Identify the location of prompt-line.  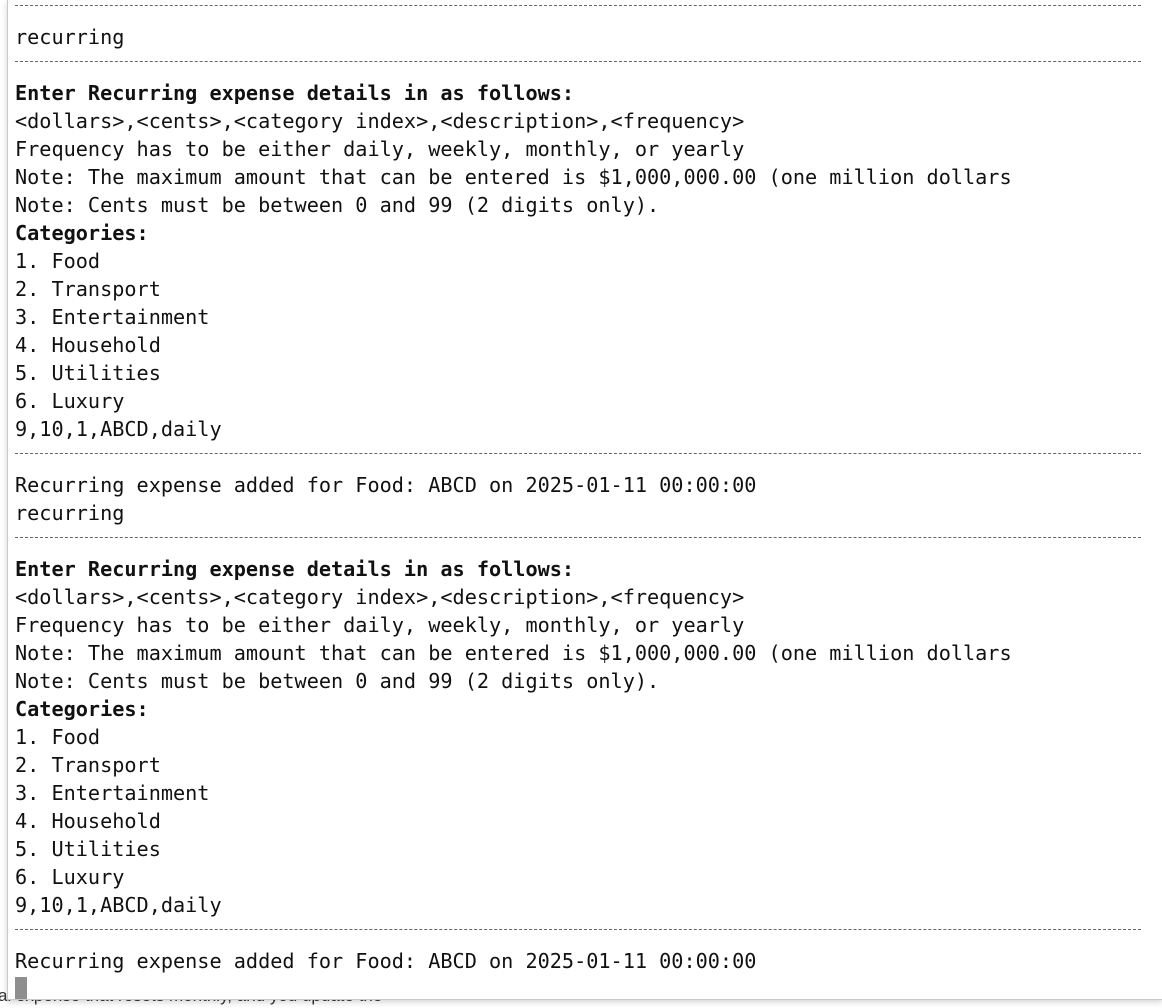
(588, 987).